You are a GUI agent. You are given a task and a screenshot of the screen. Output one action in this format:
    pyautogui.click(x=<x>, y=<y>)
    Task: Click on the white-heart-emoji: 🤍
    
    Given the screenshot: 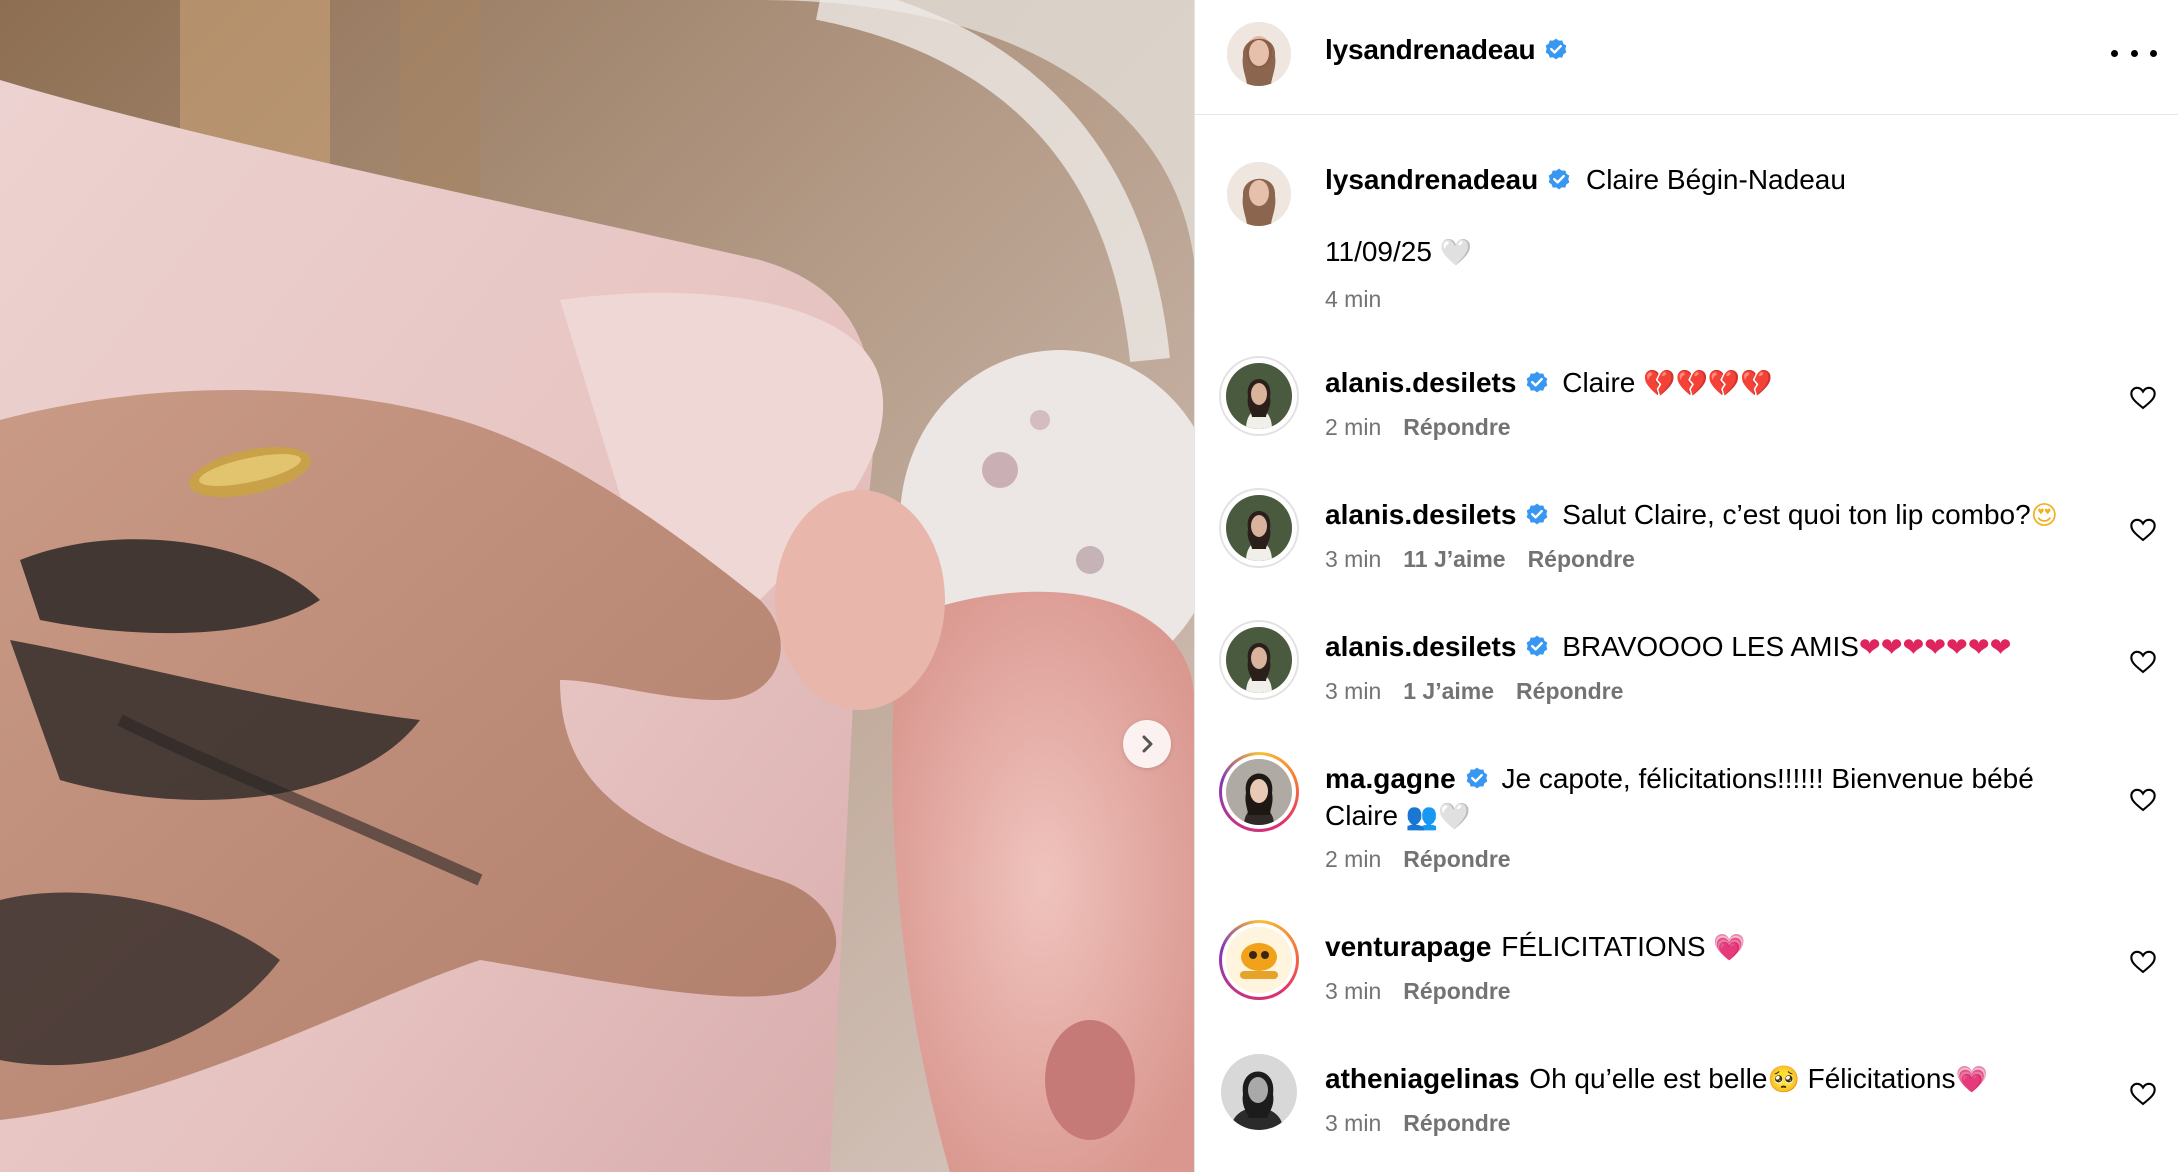 What is the action you would take?
    pyautogui.click(x=1456, y=253)
    